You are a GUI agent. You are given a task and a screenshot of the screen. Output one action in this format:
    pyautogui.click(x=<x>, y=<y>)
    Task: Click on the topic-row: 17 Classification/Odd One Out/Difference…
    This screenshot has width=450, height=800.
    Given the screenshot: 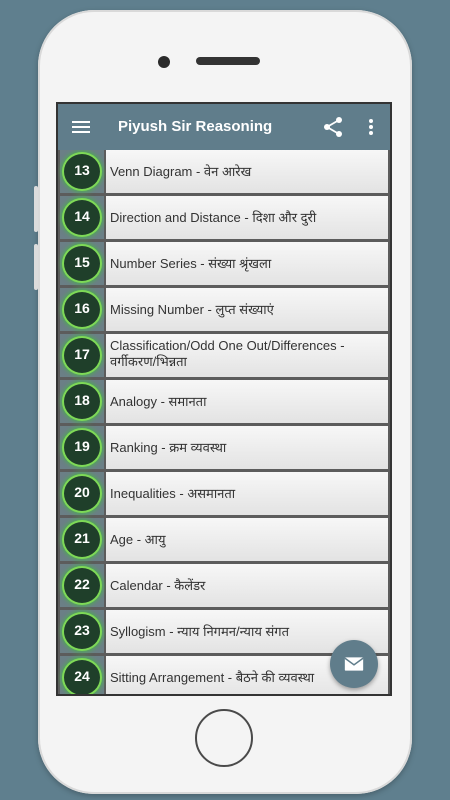 What is the action you would take?
    pyautogui.click(x=224, y=355)
    